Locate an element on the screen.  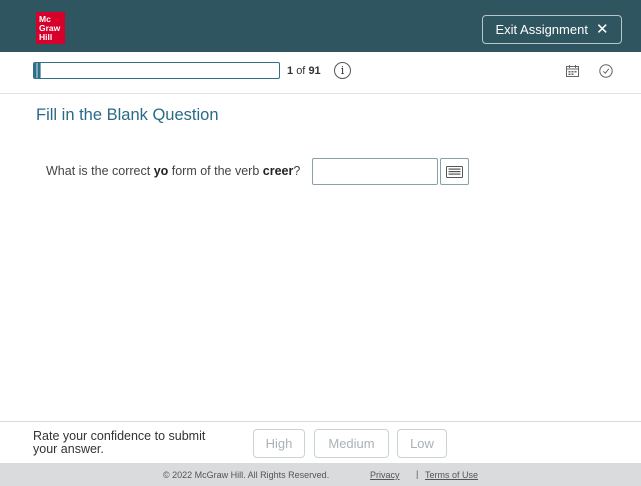
prompt-prefix: What is the correct is located at coordinates (100, 171).